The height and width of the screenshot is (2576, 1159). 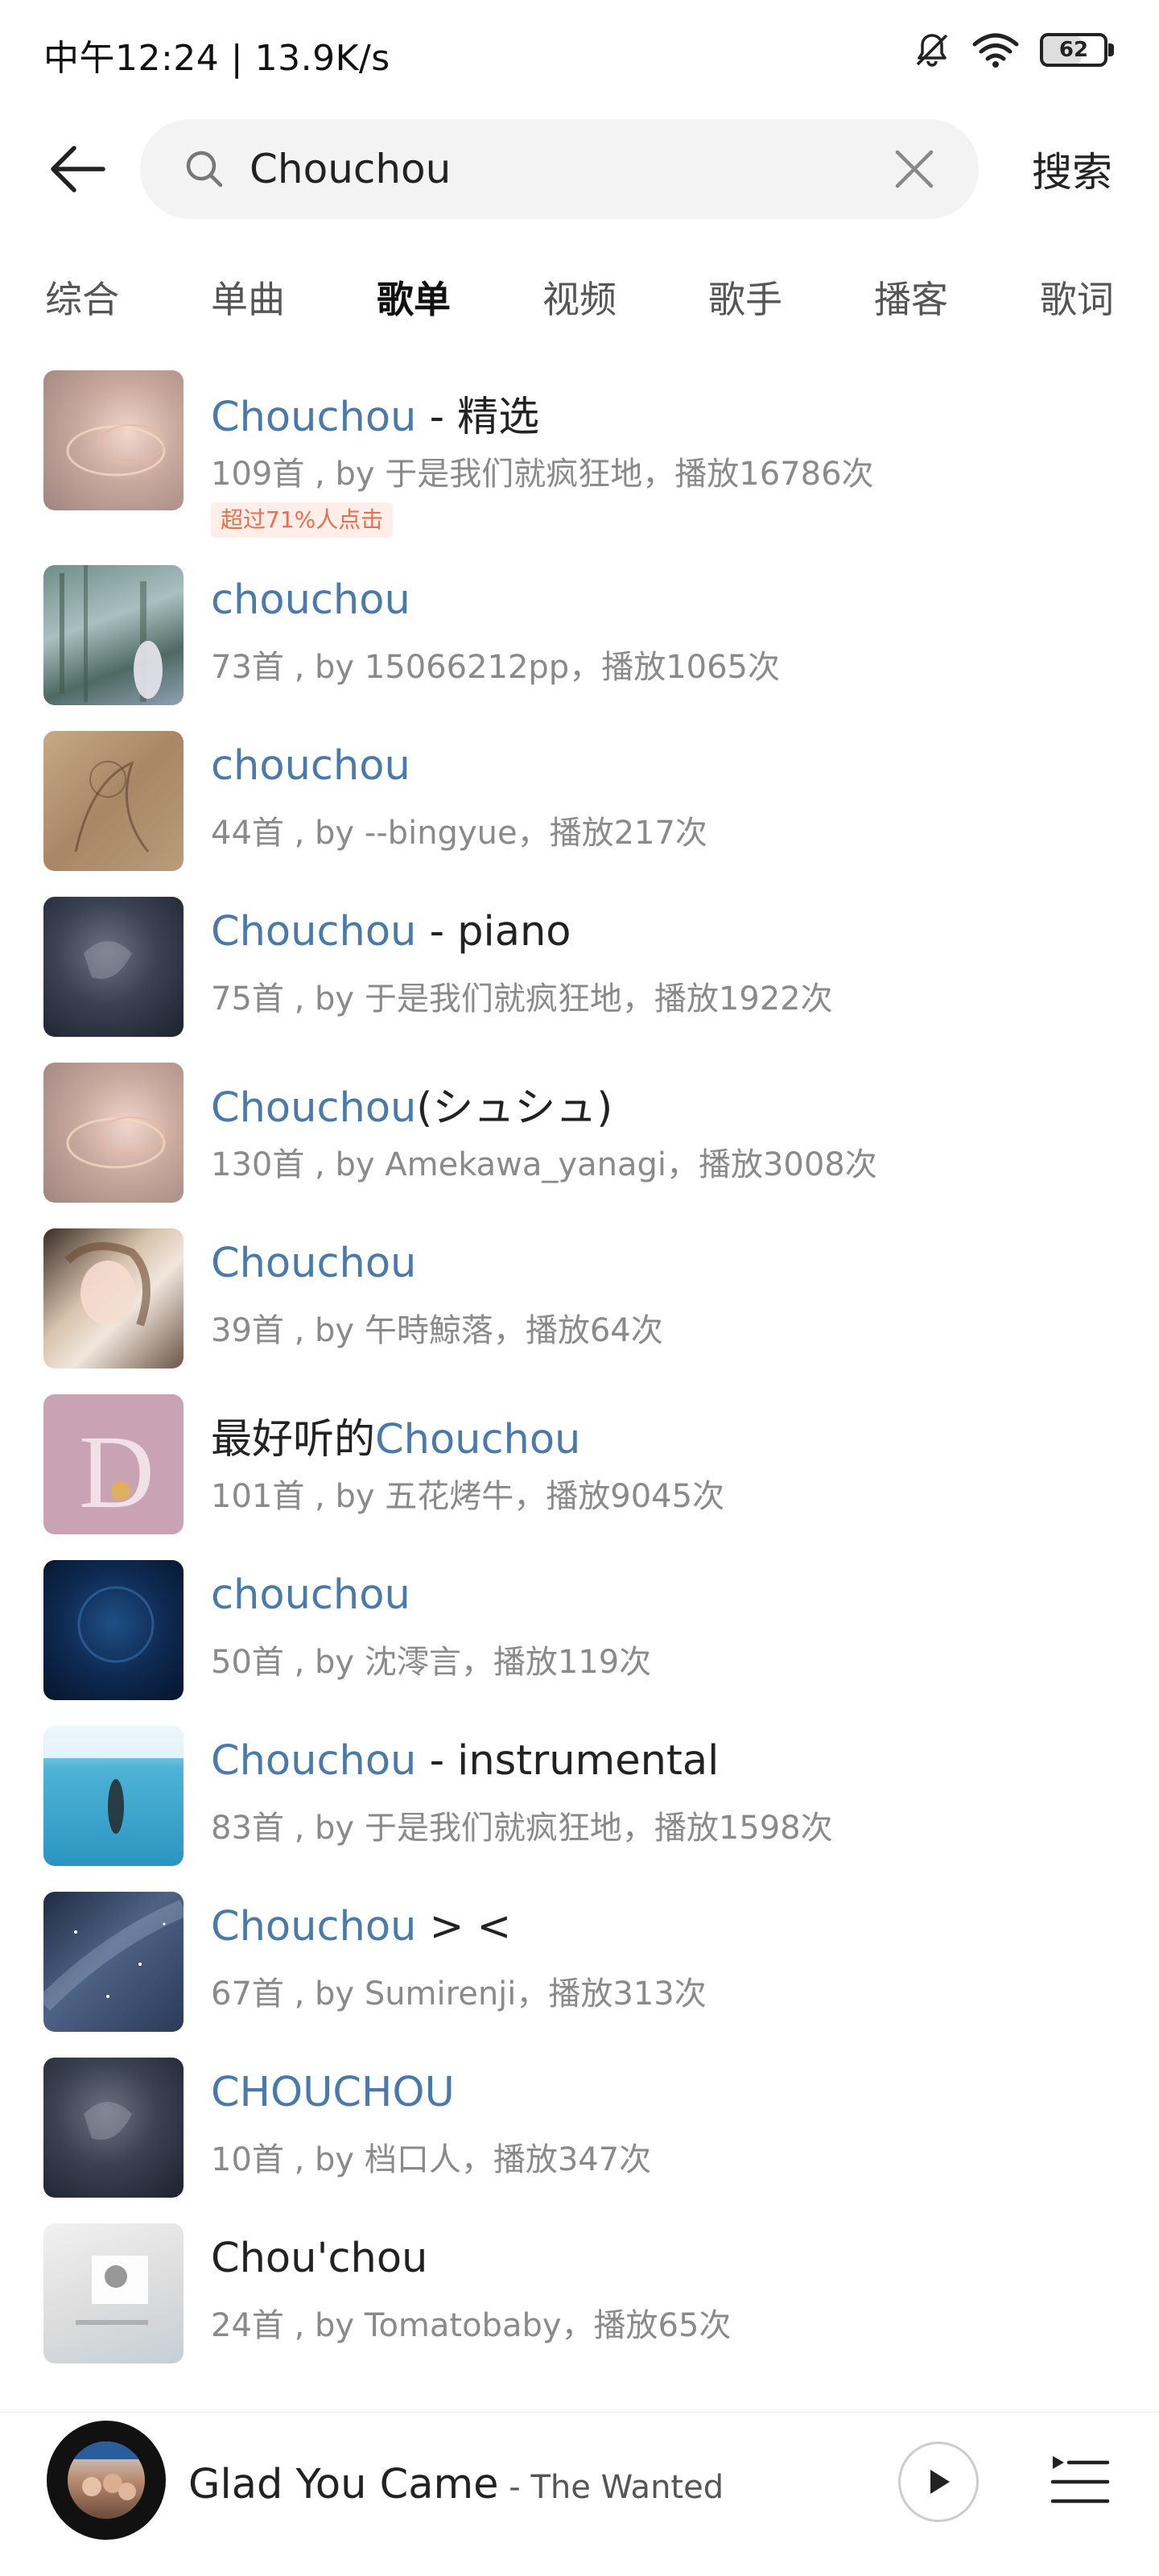 I want to click on tab-label: 歌手, so click(x=745, y=299).